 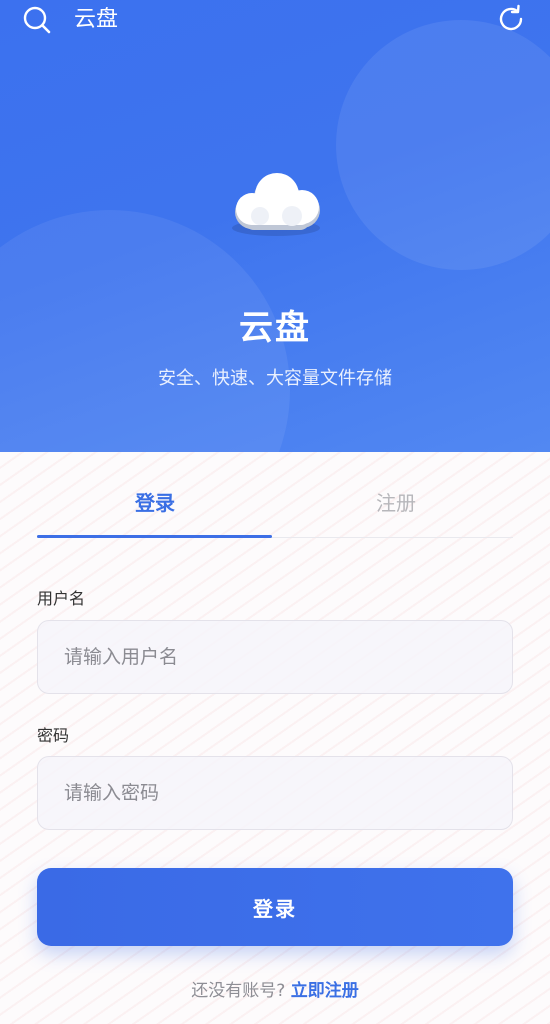 I want to click on register-link: 立即注册, so click(x=325, y=991).